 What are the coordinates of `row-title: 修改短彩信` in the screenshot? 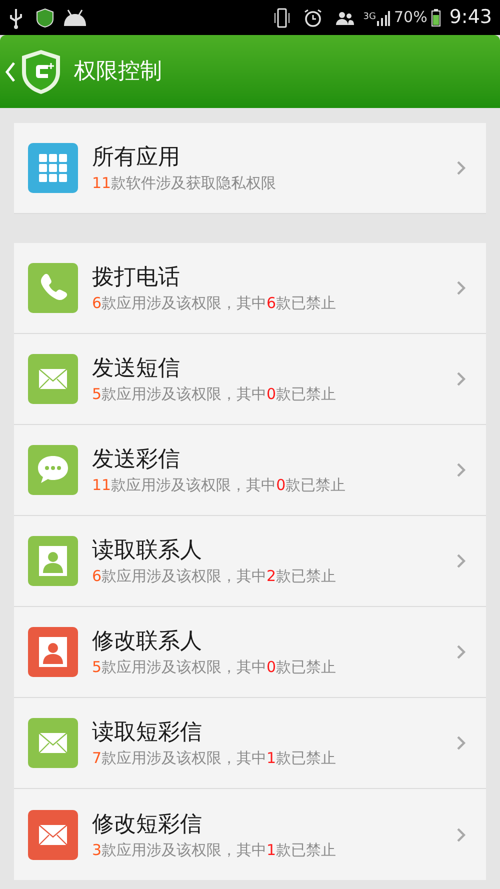 It's located at (147, 824).